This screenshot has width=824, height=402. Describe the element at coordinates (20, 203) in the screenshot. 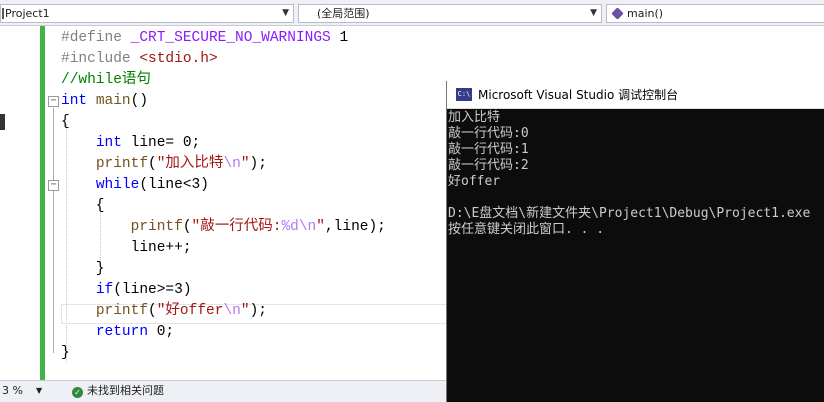

I see `editor-margin` at that location.